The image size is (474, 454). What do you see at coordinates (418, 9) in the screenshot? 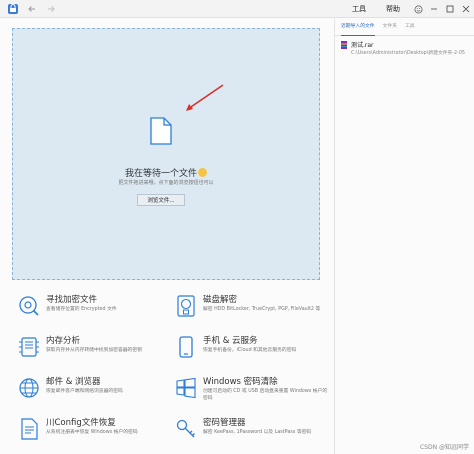
I see `smiley-icon` at bounding box center [418, 9].